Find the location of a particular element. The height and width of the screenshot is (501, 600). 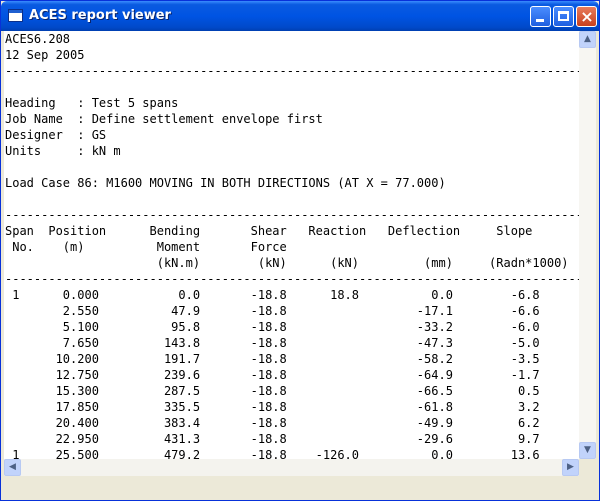

report-line: ACES6.208 is located at coordinates (38, 39).